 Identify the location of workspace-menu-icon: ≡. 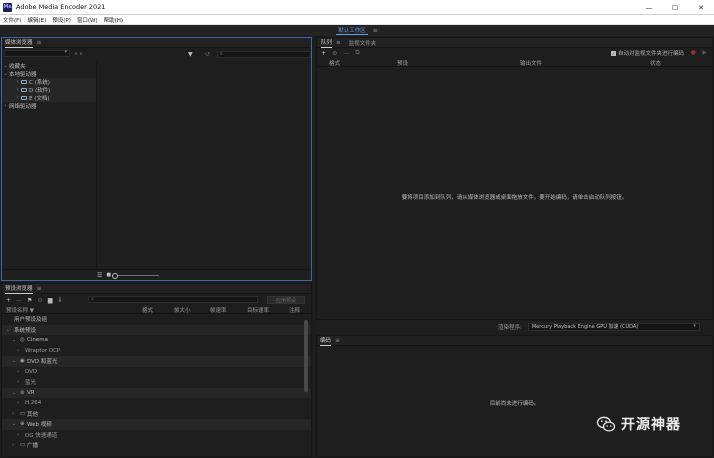
(375, 30).